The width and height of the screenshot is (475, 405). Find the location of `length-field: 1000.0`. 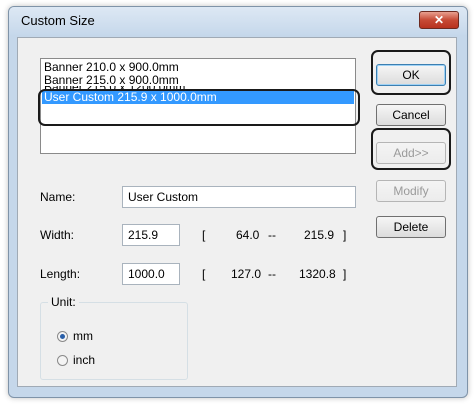

length-field: 1000.0 is located at coordinates (151, 274).